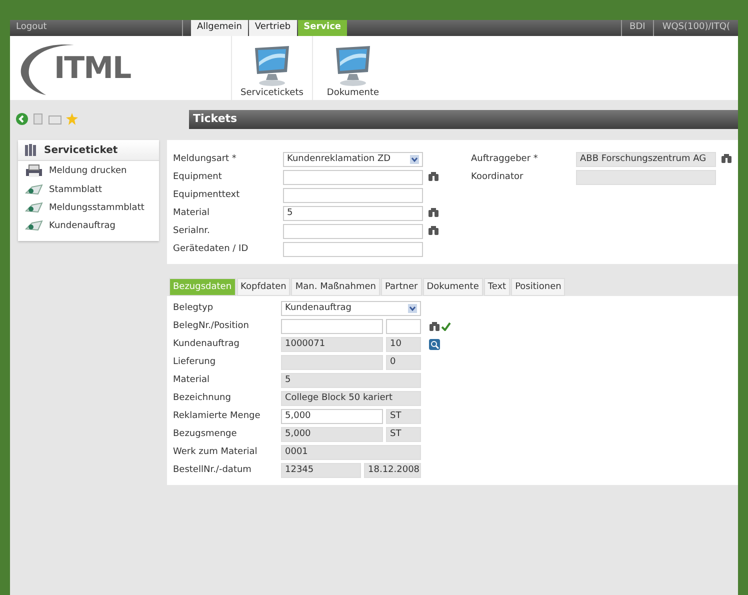 This screenshot has width=748, height=595. Describe the element at coordinates (211, 326) in the screenshot. I see `field-label: BelegNr./Position` at that location.